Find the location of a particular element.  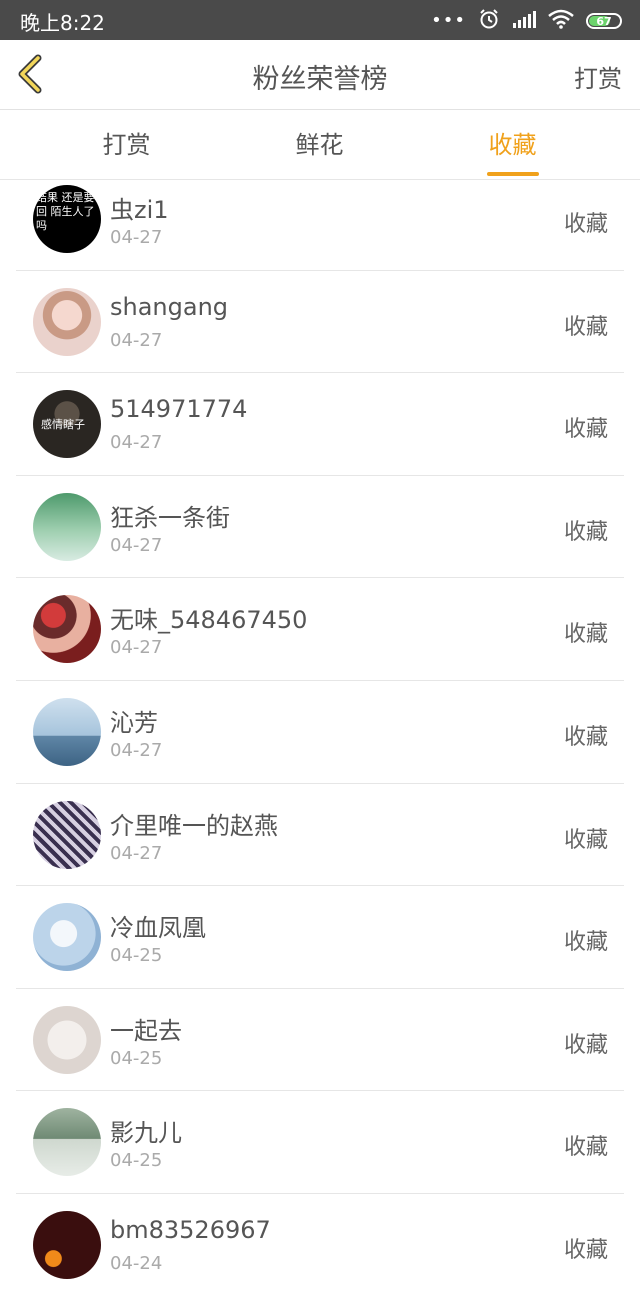

list-item: 介里唯一的赵燕 04-27 收藏 is located at coordinates (320, 835).